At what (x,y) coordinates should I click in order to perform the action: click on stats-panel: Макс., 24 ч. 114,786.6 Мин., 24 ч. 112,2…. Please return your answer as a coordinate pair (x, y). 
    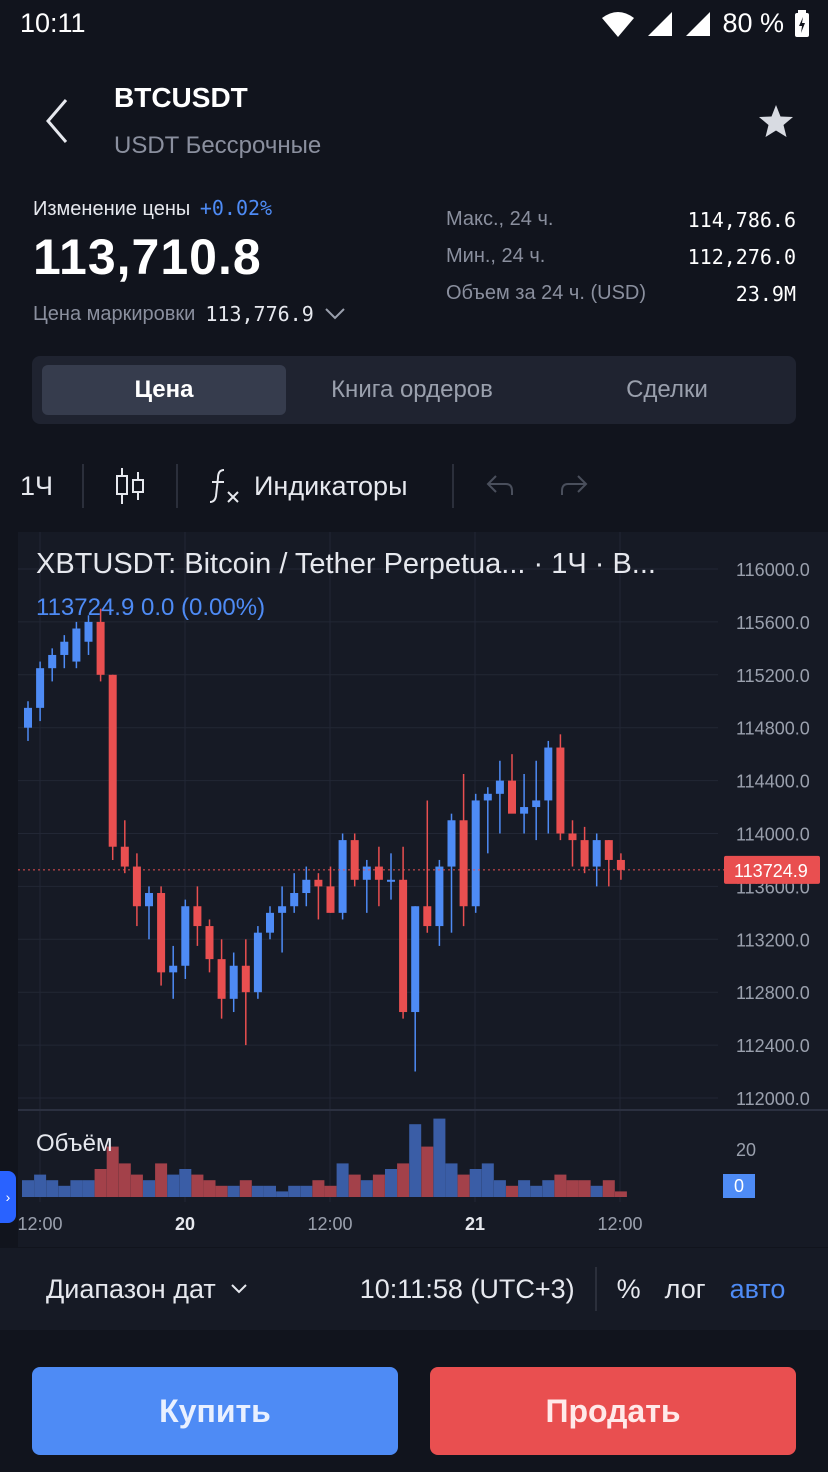
    Looking at the image, I should click on (621, 263).